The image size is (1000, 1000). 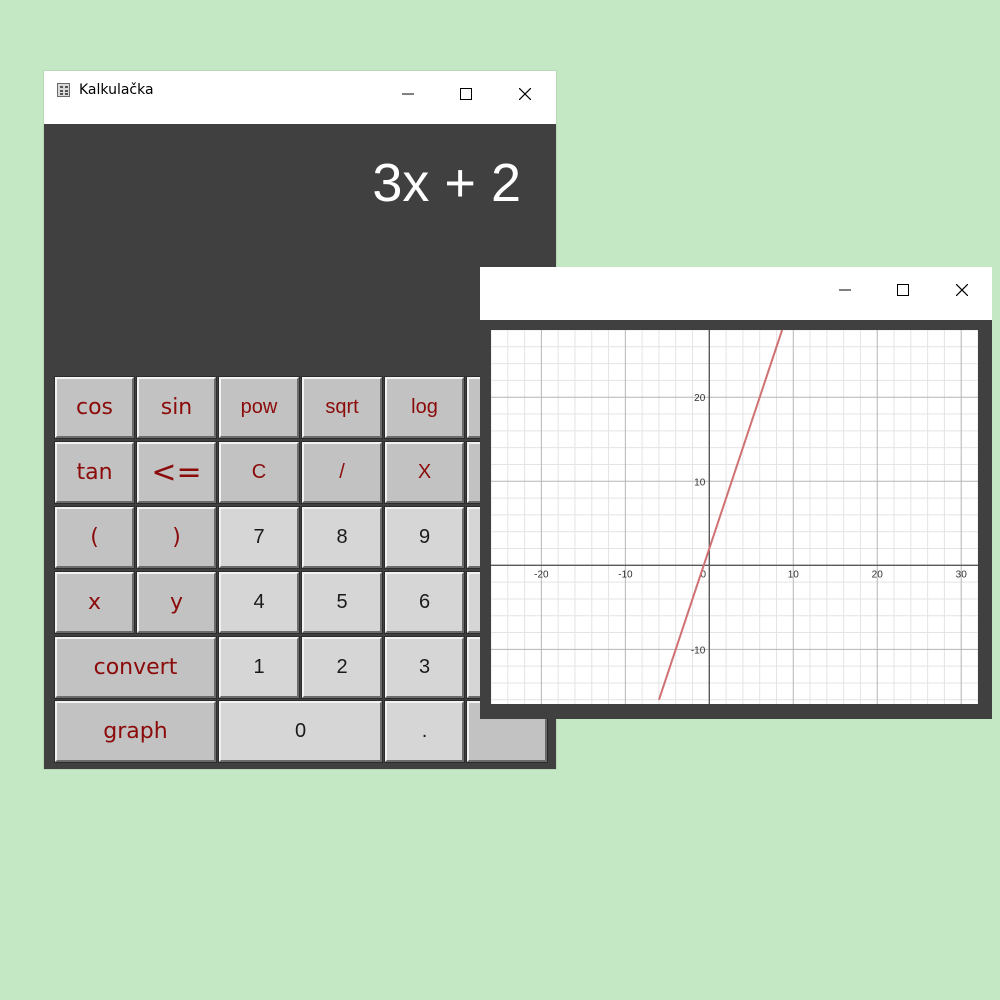 What do you see at coordinates (424, 407) in the screenshot?
I see `log-button: log` at bounding box center [424, 407].